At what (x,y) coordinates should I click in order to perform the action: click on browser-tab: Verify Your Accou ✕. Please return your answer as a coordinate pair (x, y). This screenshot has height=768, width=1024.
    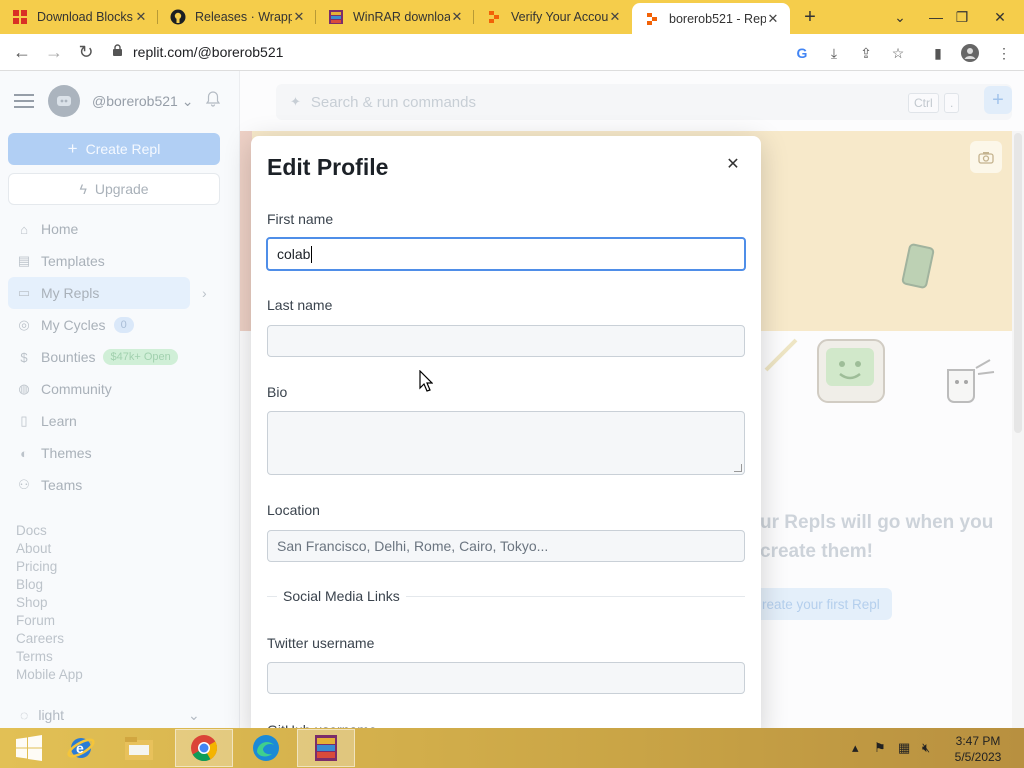
    Looking at the image, I should click on (553, 17).